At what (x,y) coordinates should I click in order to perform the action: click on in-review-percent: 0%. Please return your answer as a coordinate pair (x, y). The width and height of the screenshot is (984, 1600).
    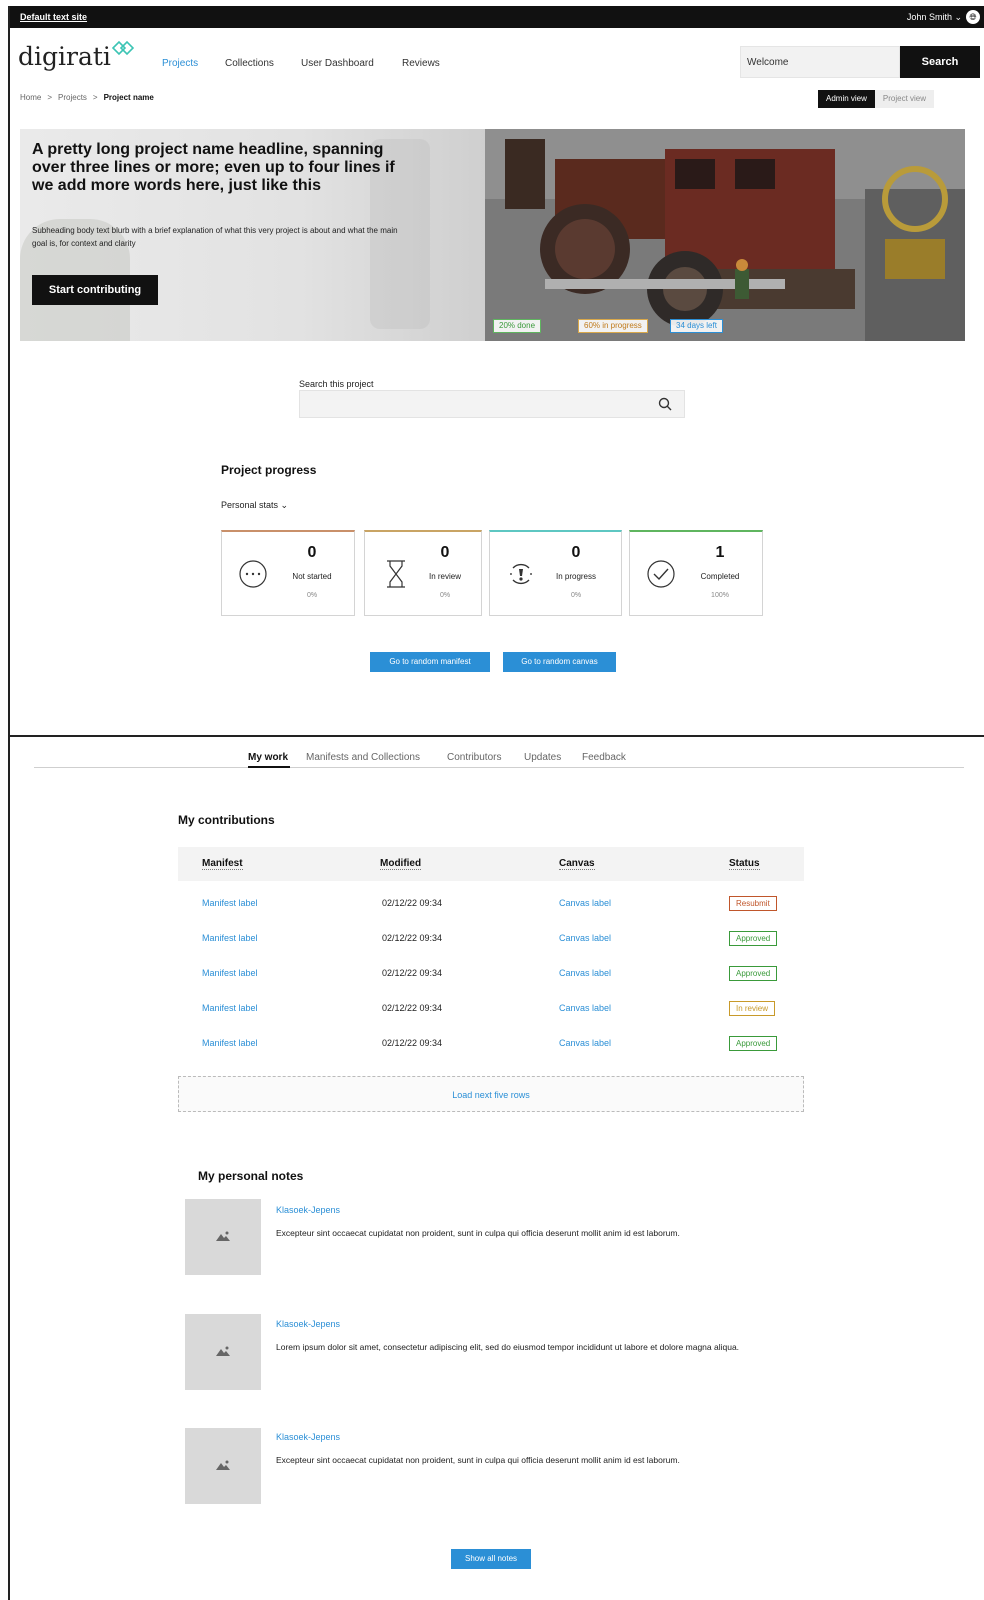
    Looking at the image, I should click on (445, 595).